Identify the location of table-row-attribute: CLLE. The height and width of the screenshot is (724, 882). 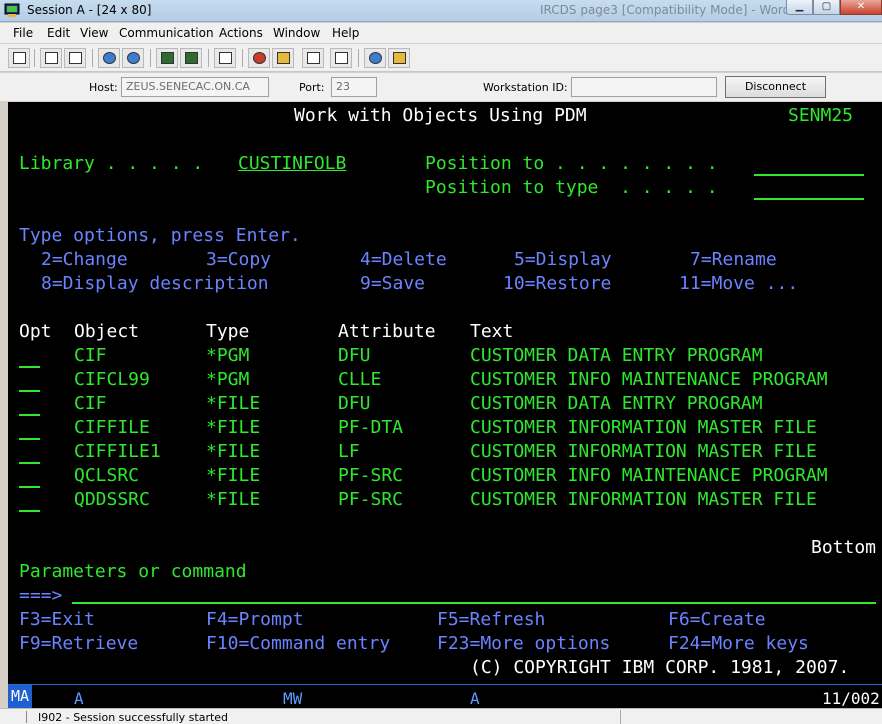
(360, 379).